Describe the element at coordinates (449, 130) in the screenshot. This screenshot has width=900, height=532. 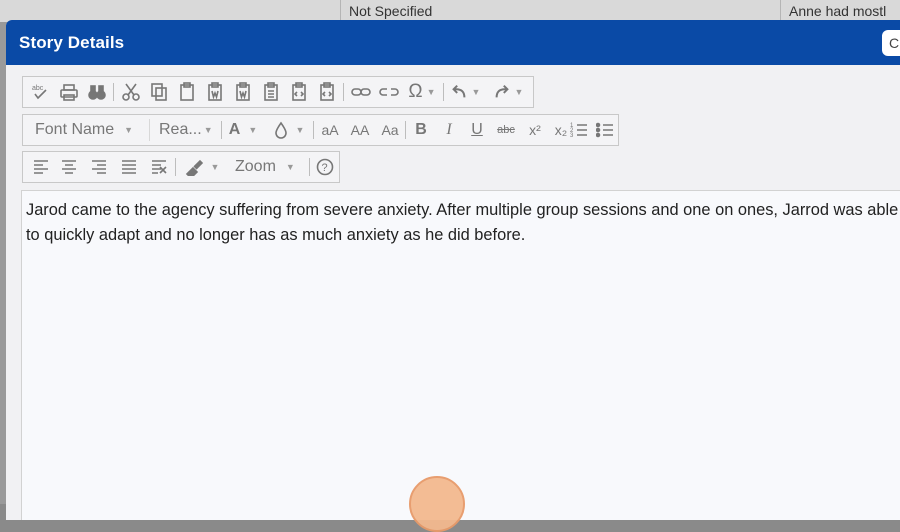
I see `italic-icon: I` at that location.